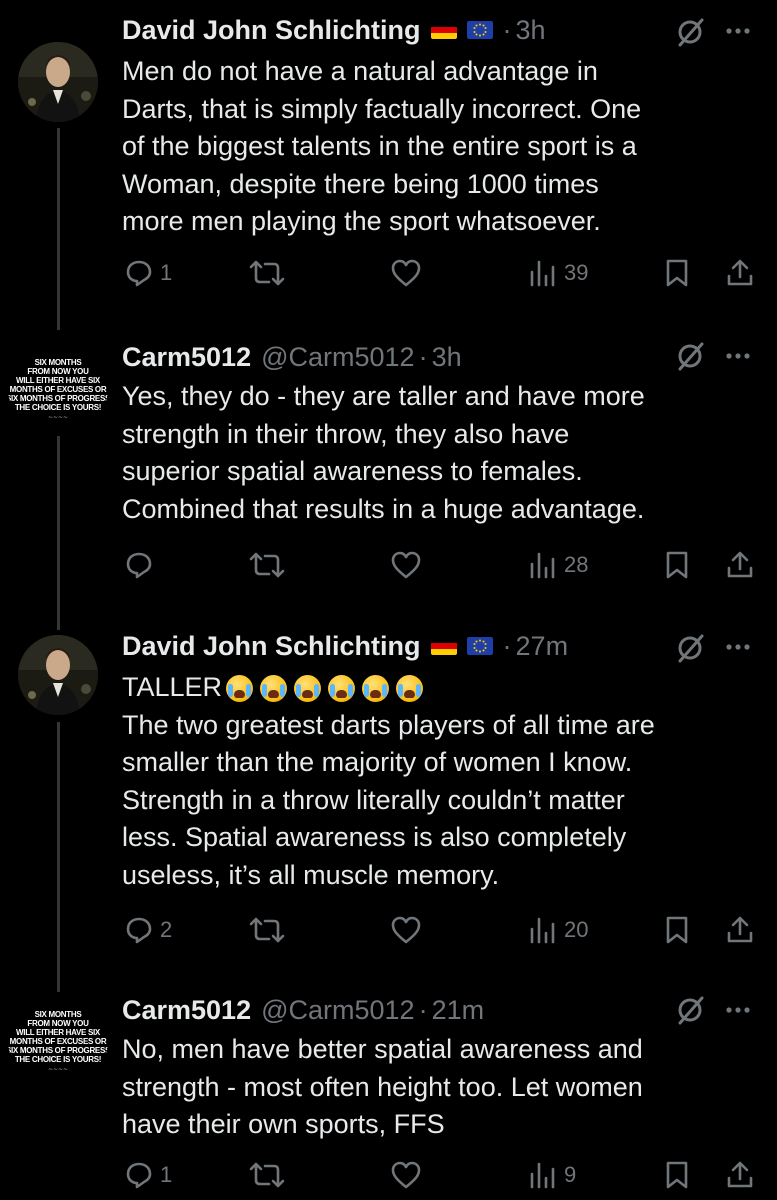 The image size is (777, 1200). What do you see at coordinates (172, 687) in the screenshot?
I see `tweet-line: TALLER` at bounding box center [172, 687].